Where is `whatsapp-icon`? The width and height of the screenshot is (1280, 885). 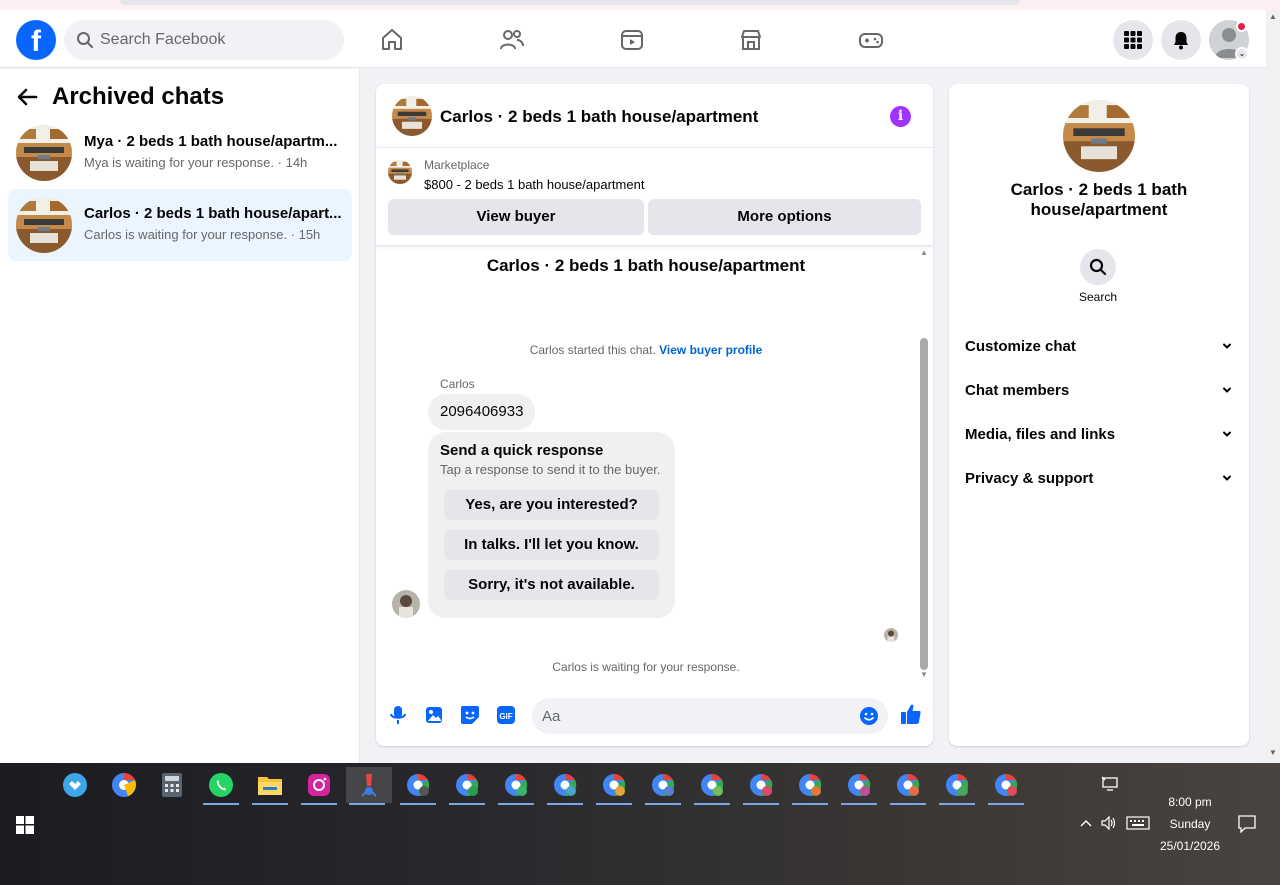 whatsapp-icon is located at coordinates (221, 786).